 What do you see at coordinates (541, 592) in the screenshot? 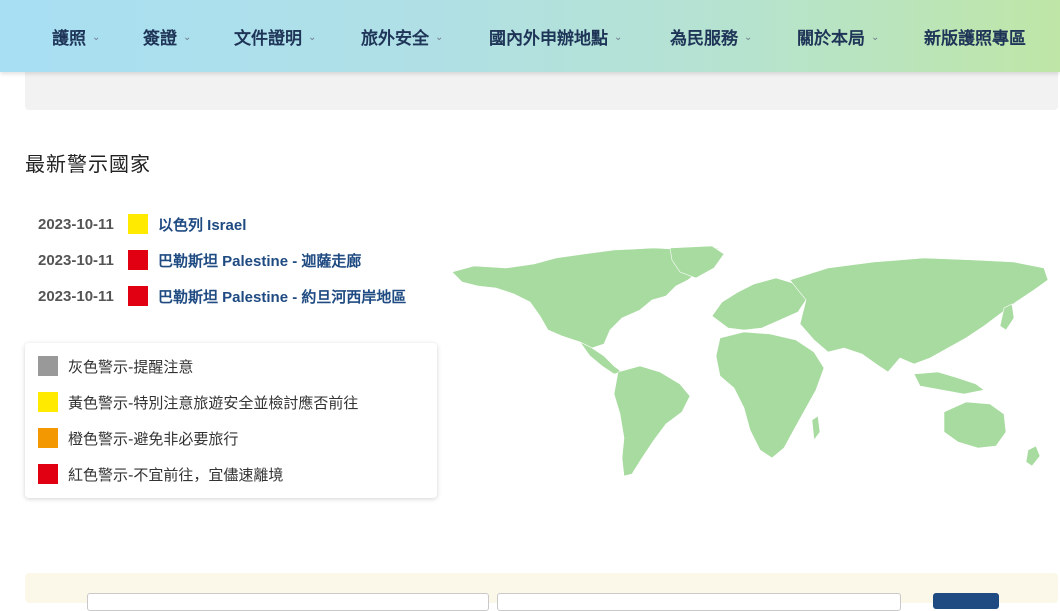
I see `bottom-search-band` at bounding box center [541, 592].